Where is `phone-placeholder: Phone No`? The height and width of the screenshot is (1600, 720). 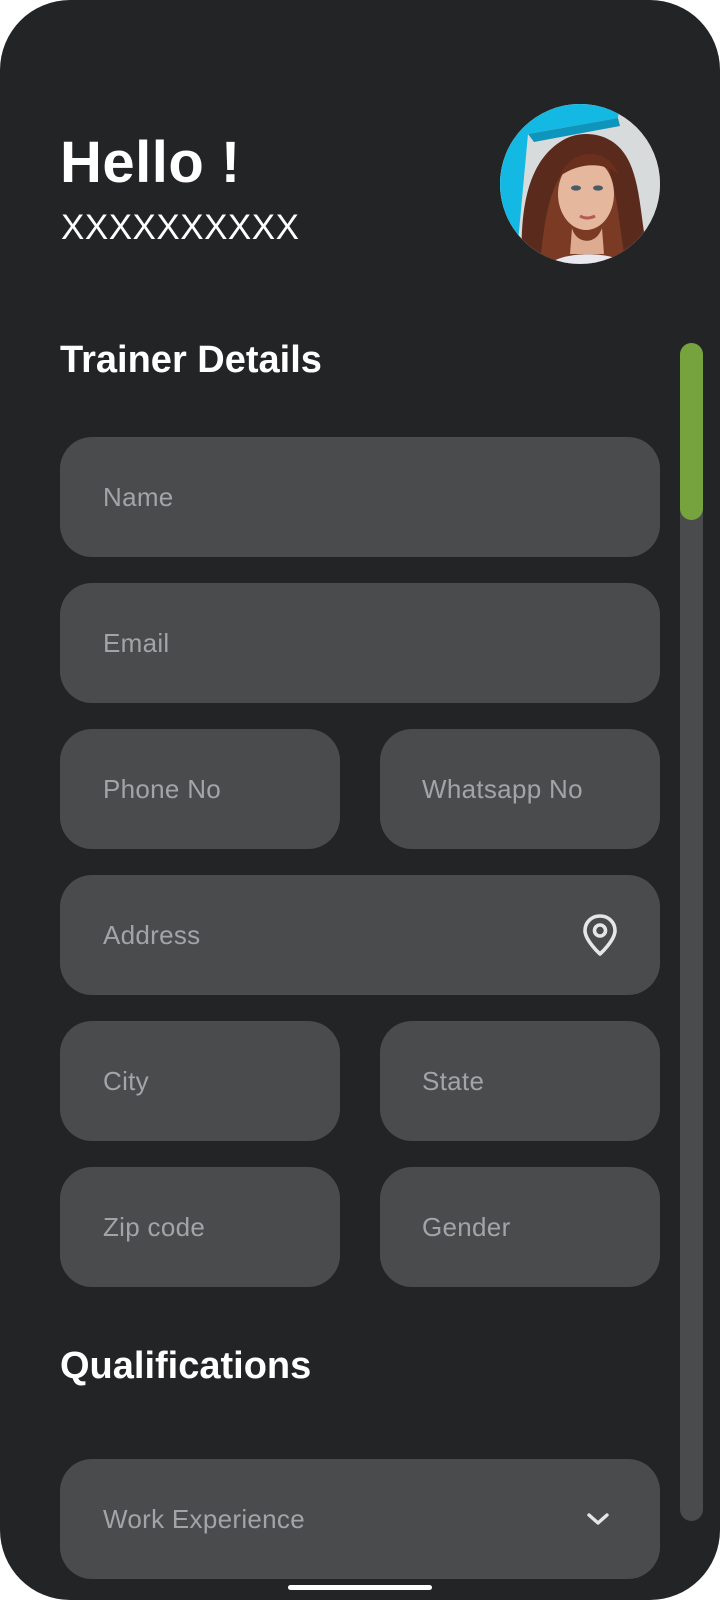
phone-placeholder: Phone No is located at coordinates (162, 788).